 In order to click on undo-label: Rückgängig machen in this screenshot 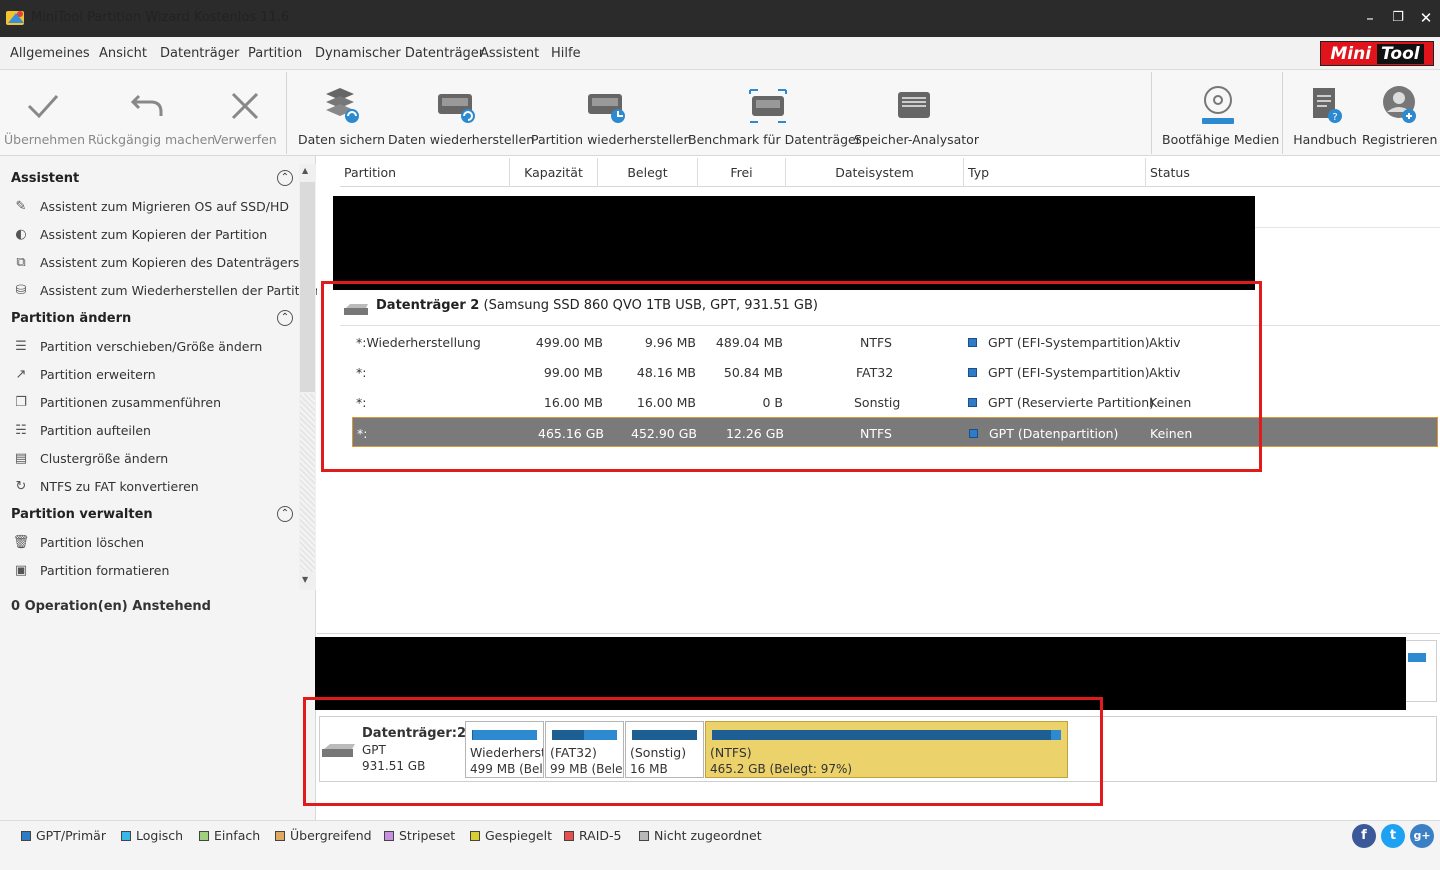, I will do `click(152, 139)`.